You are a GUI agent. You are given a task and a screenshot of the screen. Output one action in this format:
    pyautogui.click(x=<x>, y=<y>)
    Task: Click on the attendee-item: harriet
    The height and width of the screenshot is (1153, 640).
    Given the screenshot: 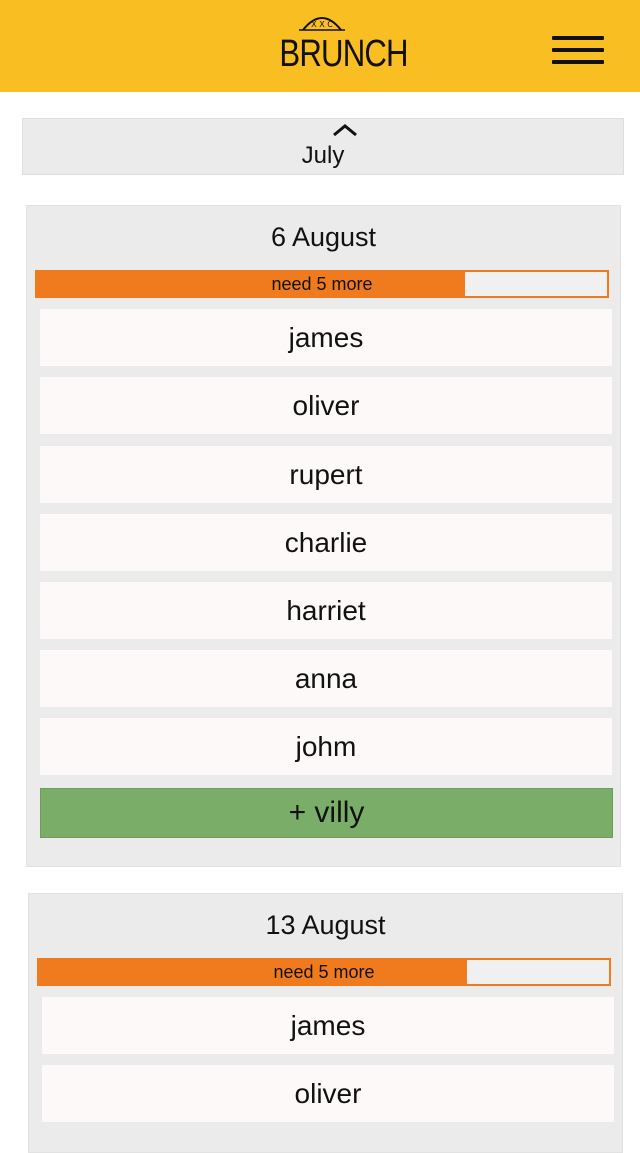 What is the action you would take?
    pyautogui.click(x=326, y=610)
    